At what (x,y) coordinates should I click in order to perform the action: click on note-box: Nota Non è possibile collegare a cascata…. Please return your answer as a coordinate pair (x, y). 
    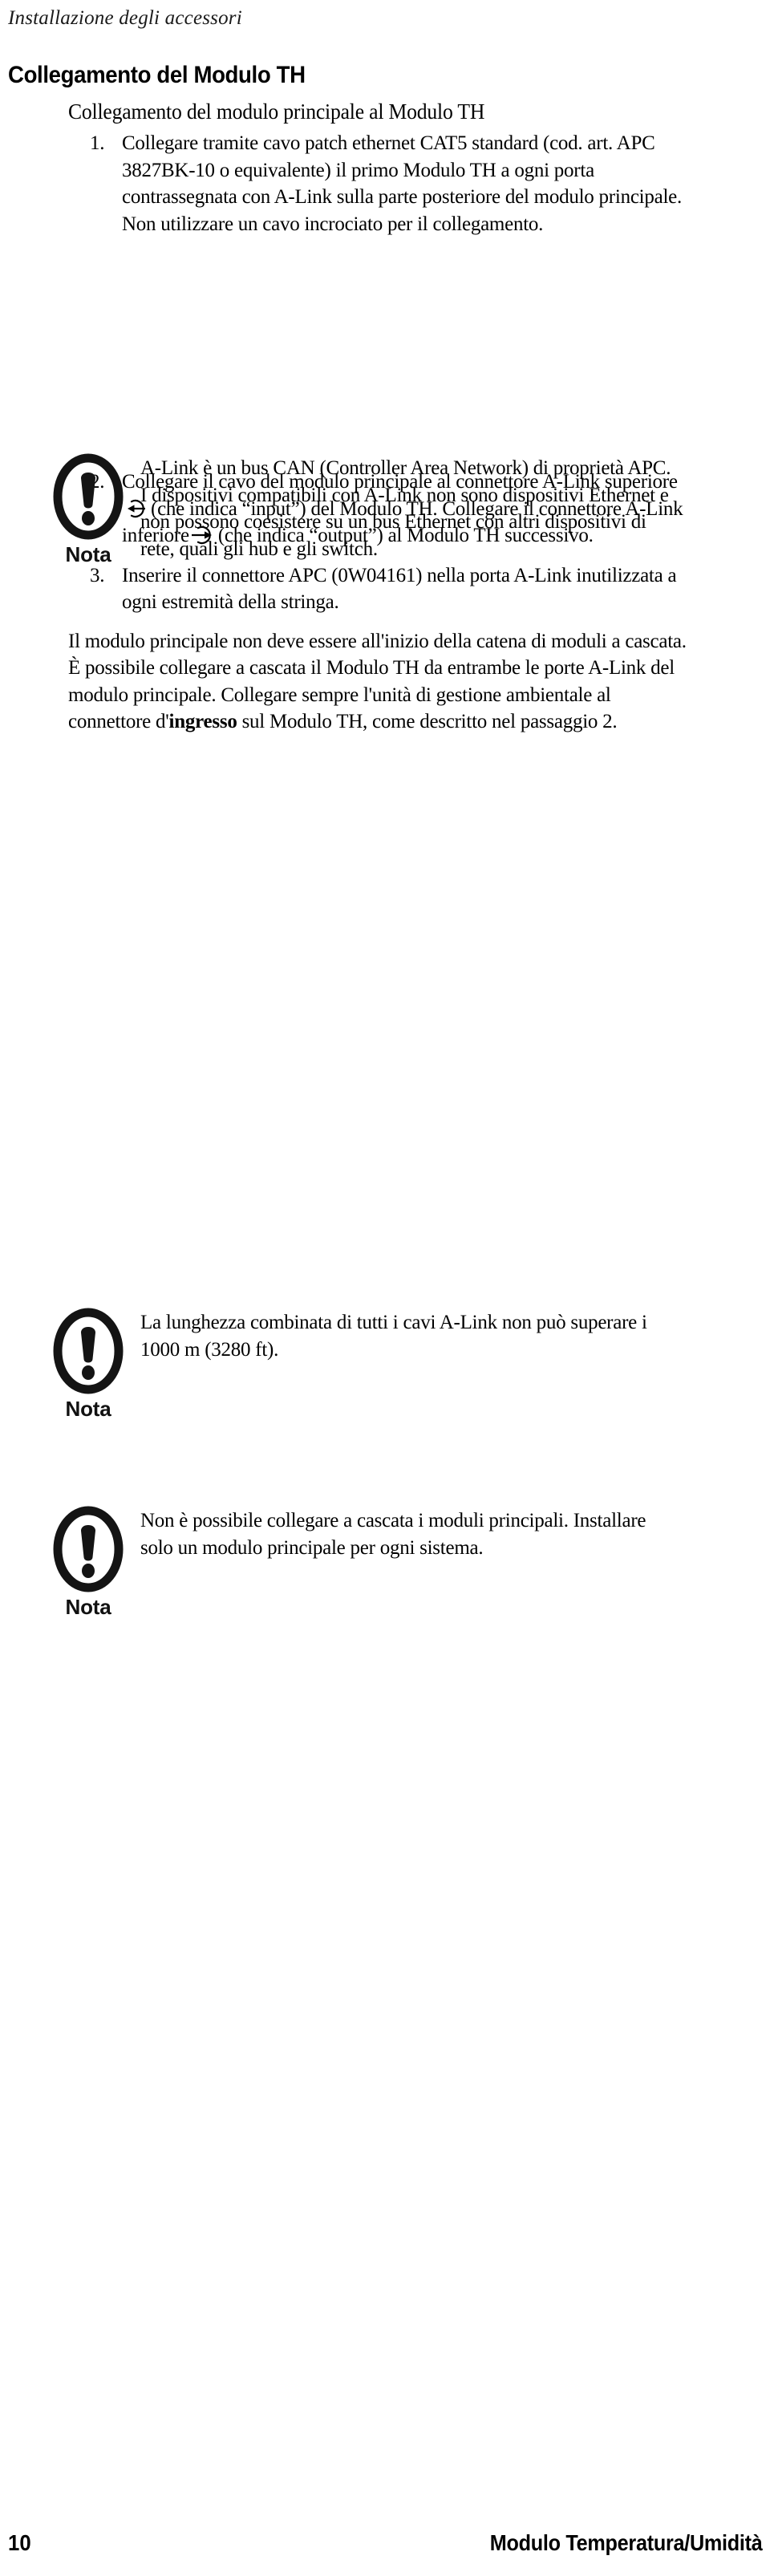
    Looking at the image, I should click on (385, 1561).